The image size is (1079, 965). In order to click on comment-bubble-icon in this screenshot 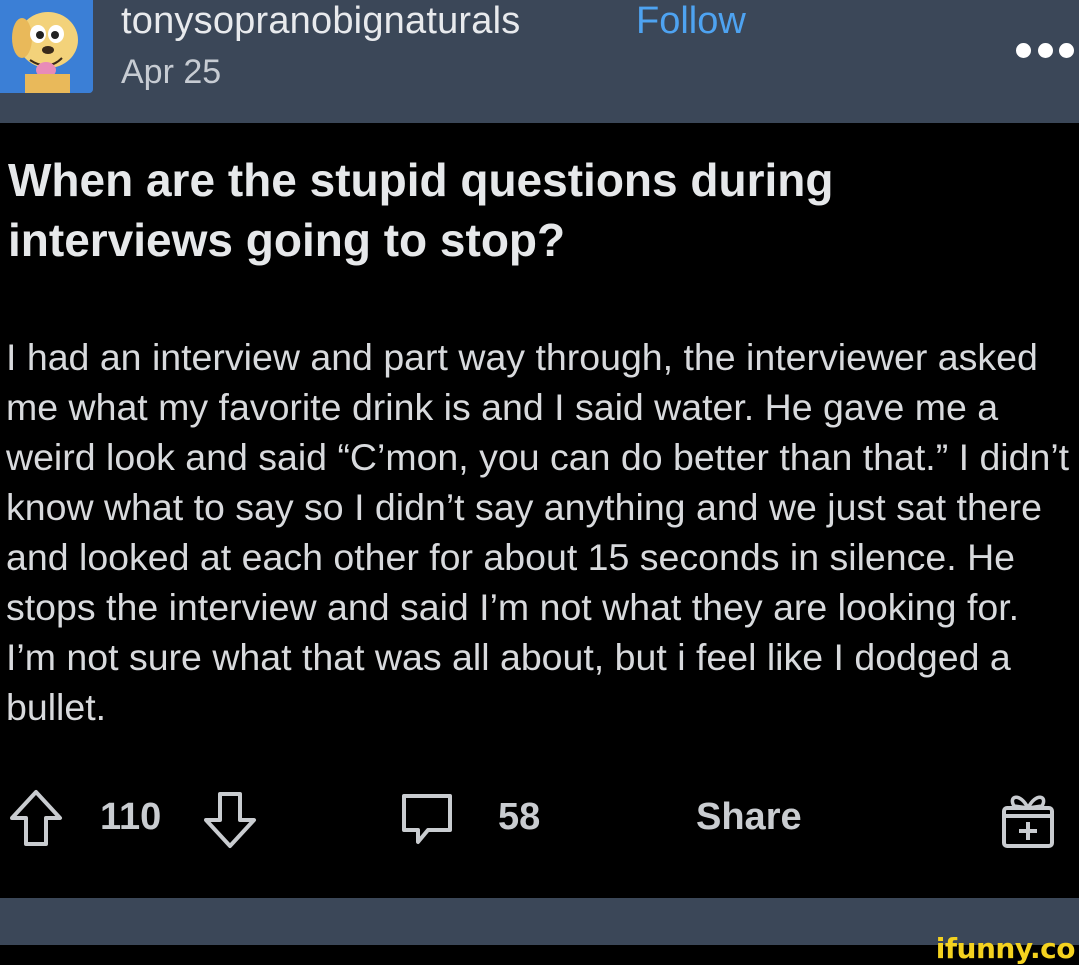, I will do `click(427, 819)`.